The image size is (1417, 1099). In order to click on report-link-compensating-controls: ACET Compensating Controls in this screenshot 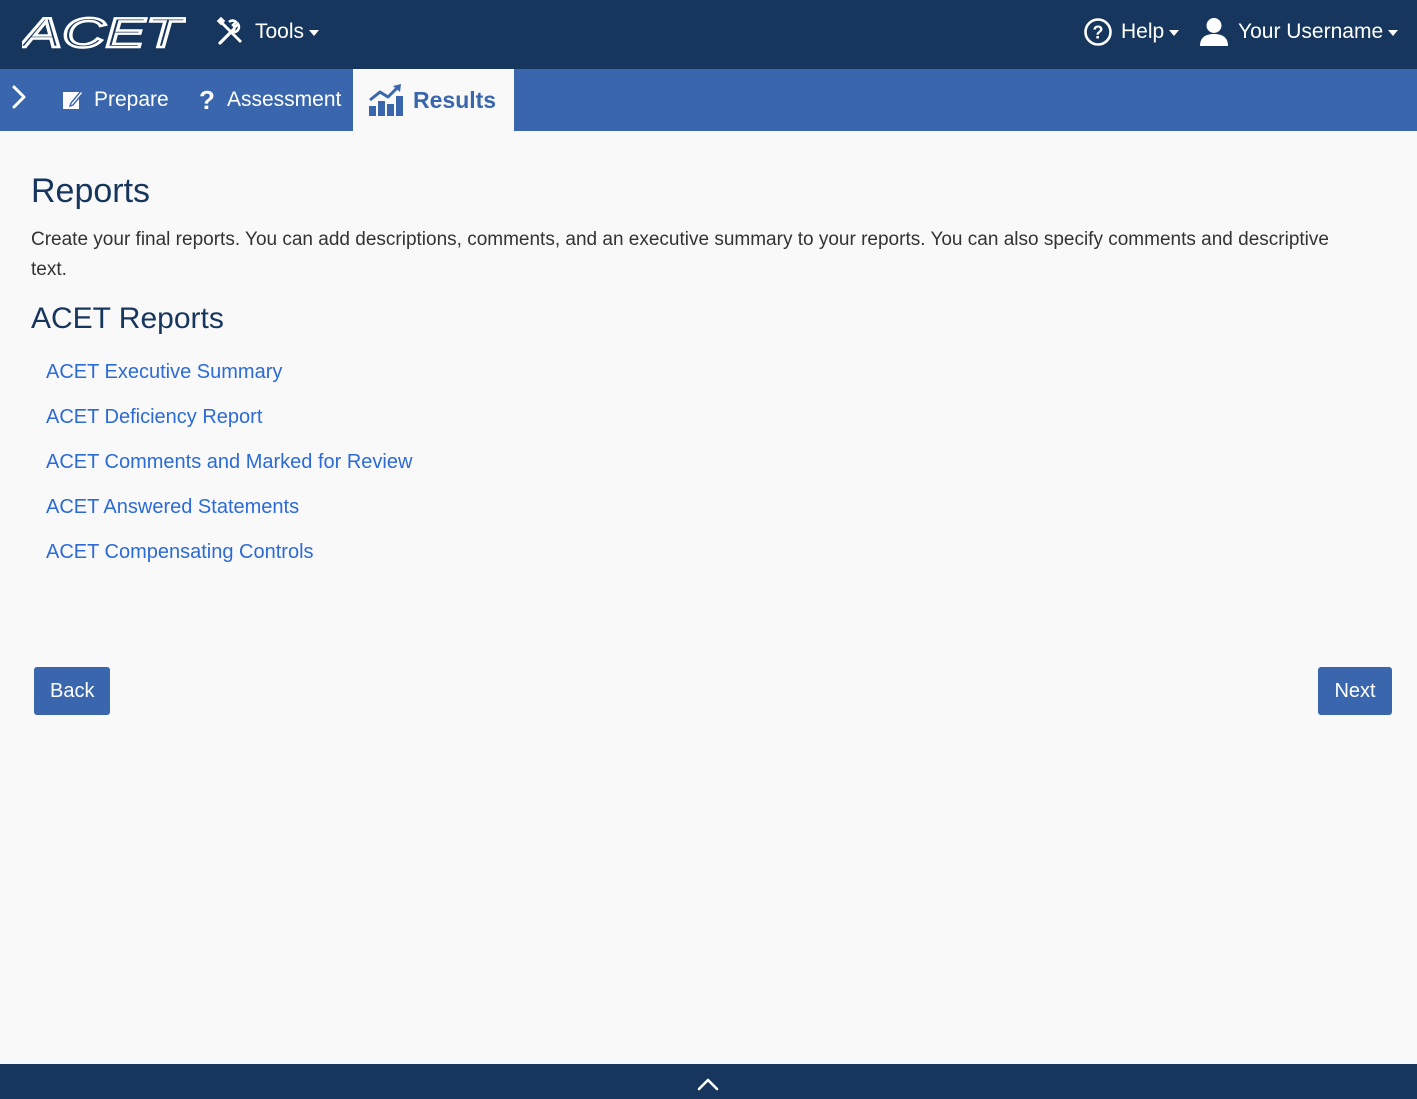, I will do `click(180, 552)`.